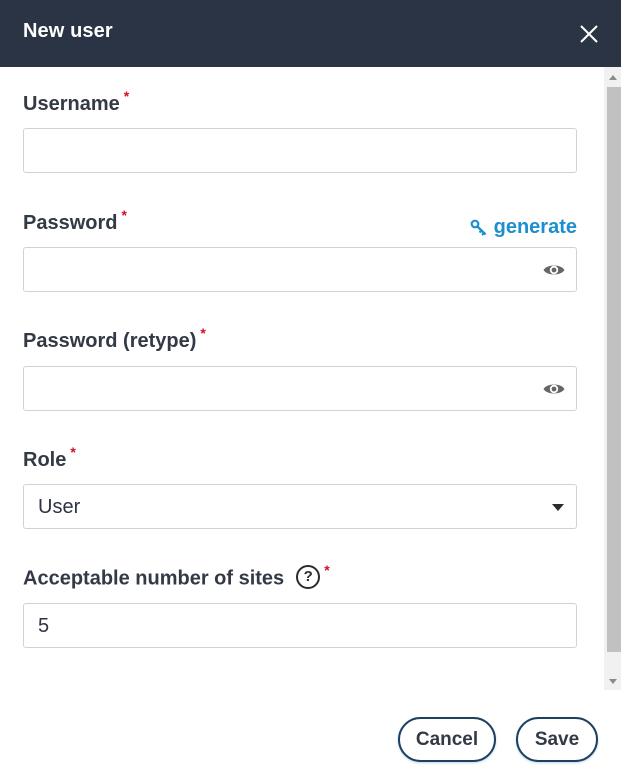 The image size is (621, 782). I want to click on generate-label: generate, so click(535, 227).